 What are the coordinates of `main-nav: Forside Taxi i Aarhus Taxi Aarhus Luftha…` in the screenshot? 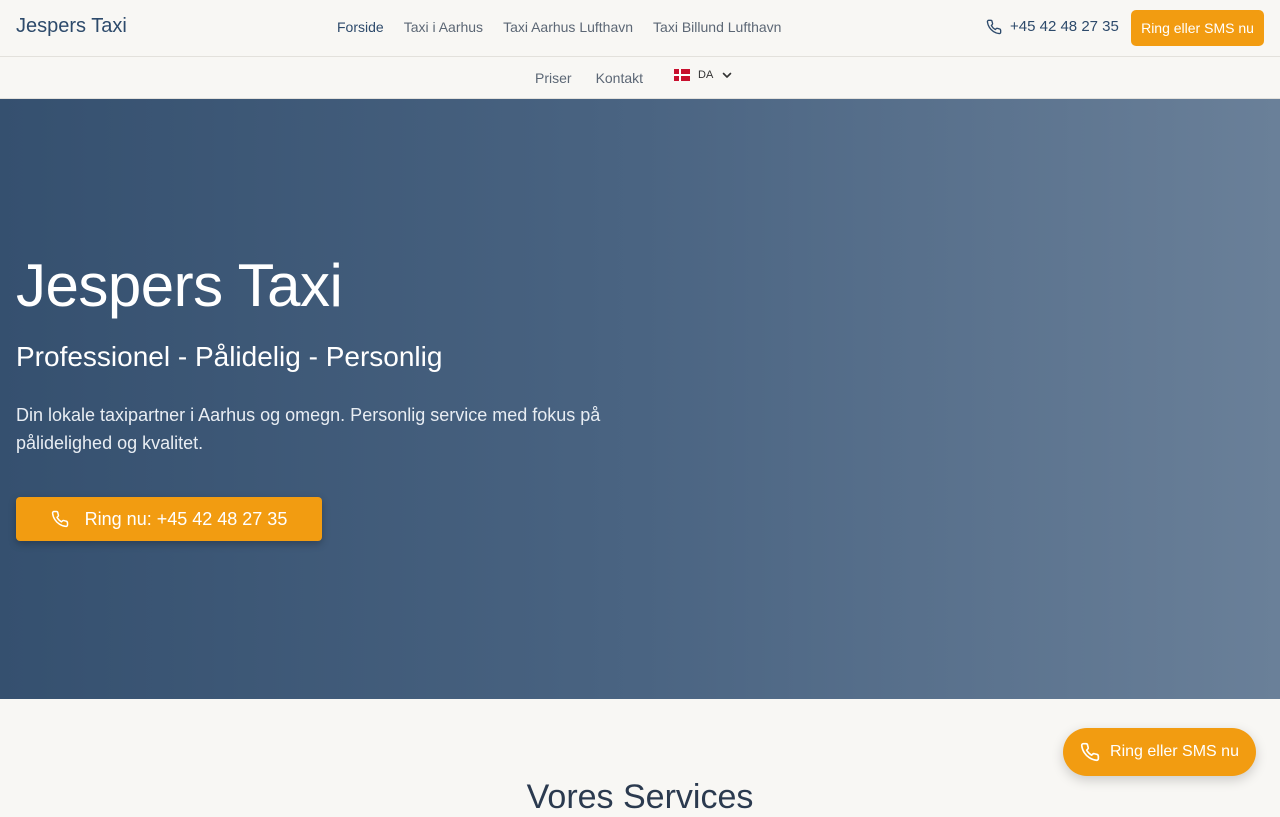 It's located at (559, 27).